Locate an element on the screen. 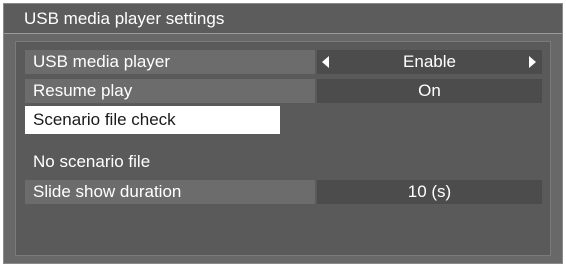  panel-title: USB media player settings is located at coordinates (283, 19).